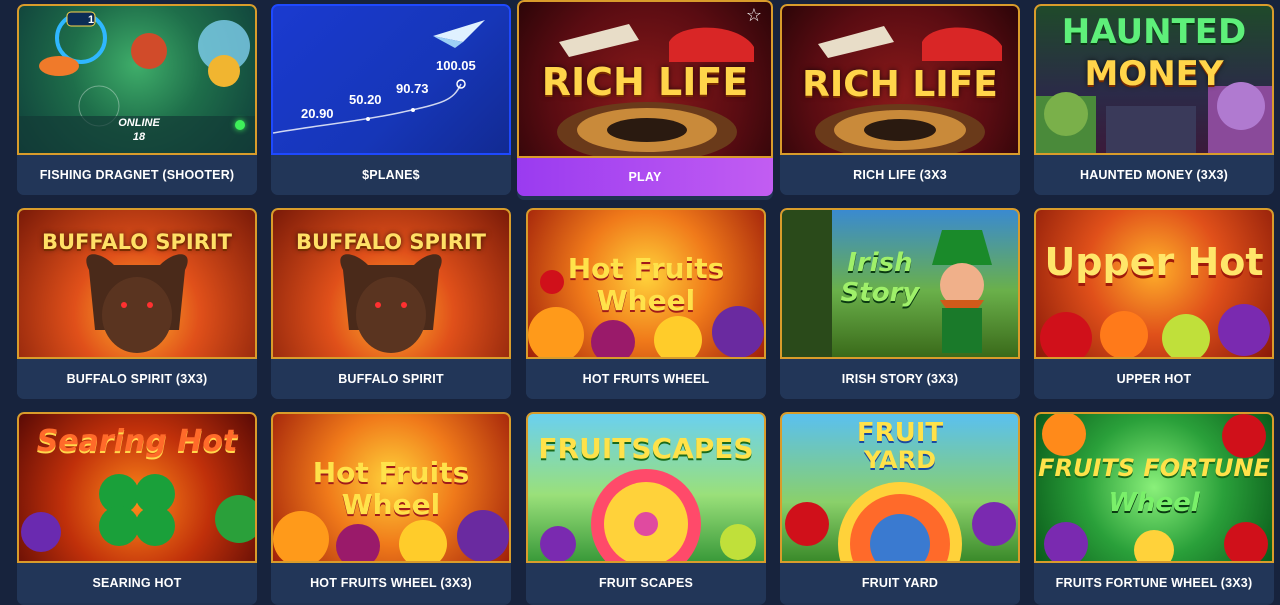 This screenshot has width=1280, height=605. I want to click on game-title: HAUNTED MONEY (3X3), so click(1154, 175).